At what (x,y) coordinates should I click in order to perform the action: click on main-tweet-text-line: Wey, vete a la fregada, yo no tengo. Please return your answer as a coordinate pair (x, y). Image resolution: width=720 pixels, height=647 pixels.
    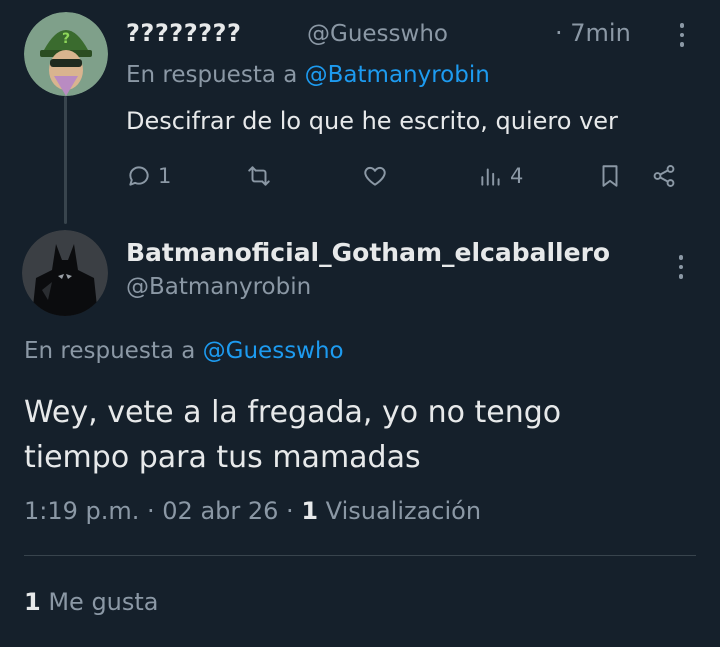
    Looking at the image, I should click on (293, 412).